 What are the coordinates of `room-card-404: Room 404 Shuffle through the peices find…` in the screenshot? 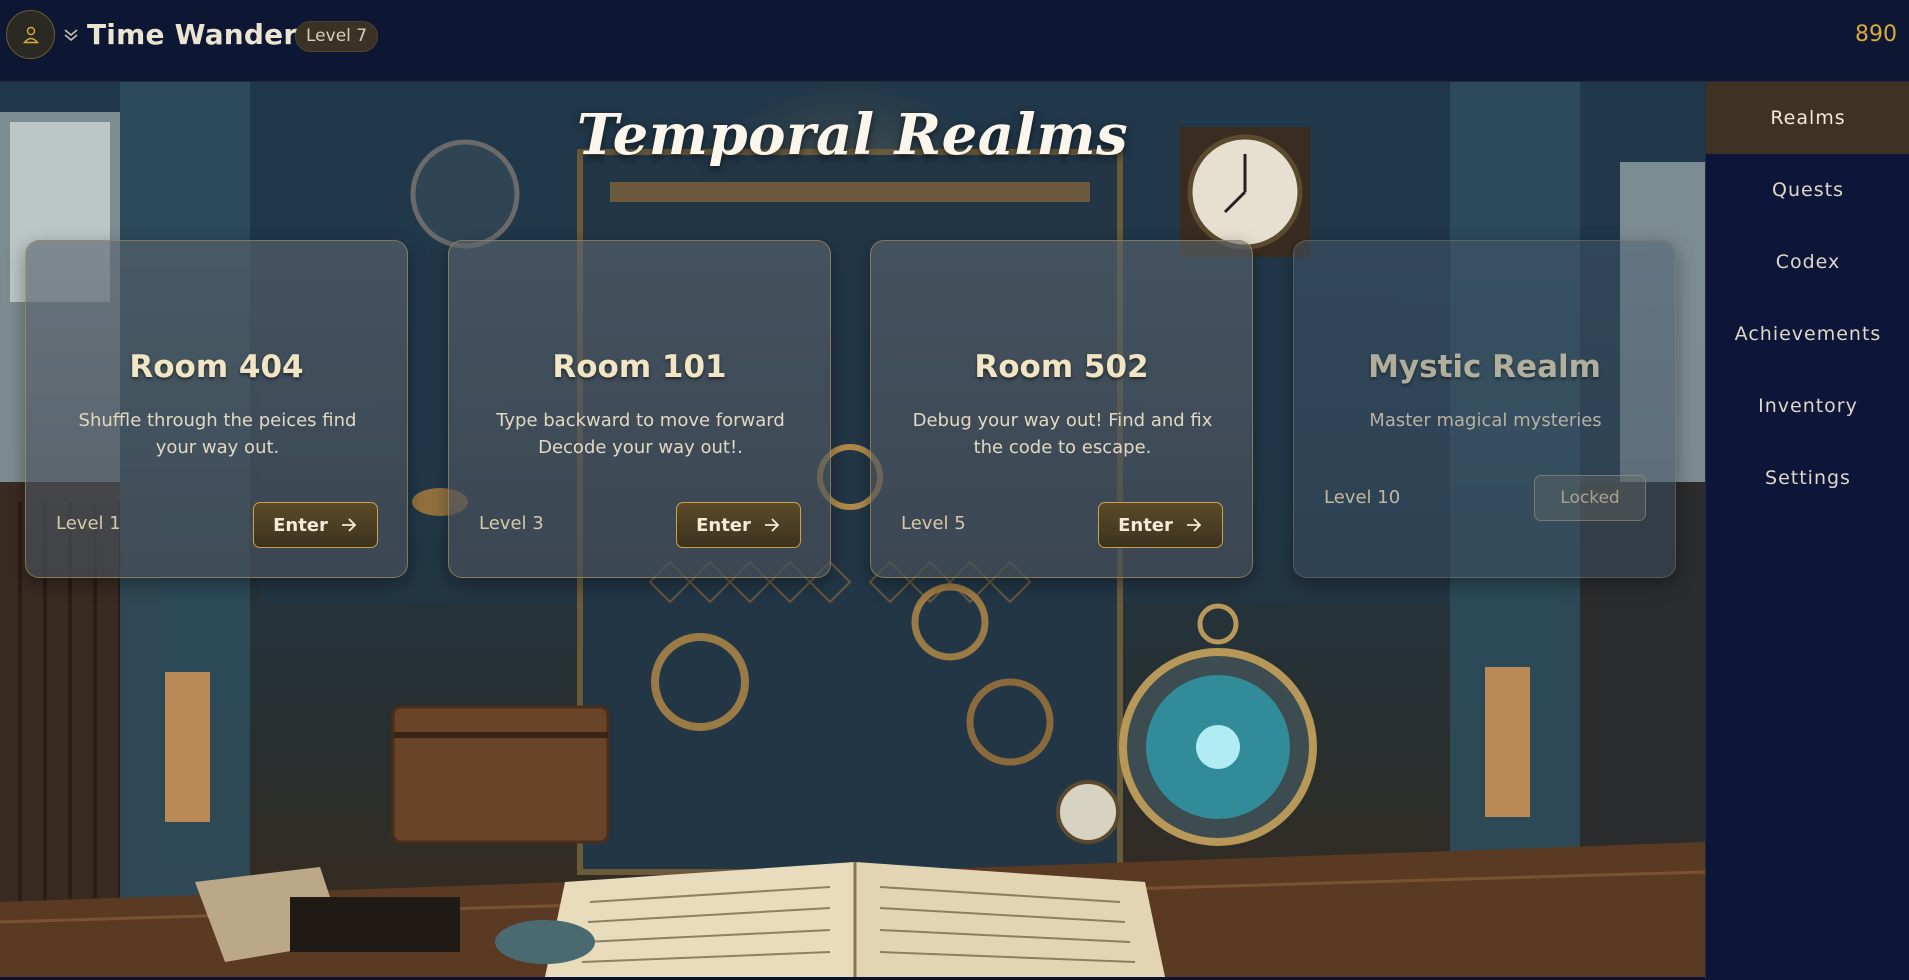 It's located at (216, 409).